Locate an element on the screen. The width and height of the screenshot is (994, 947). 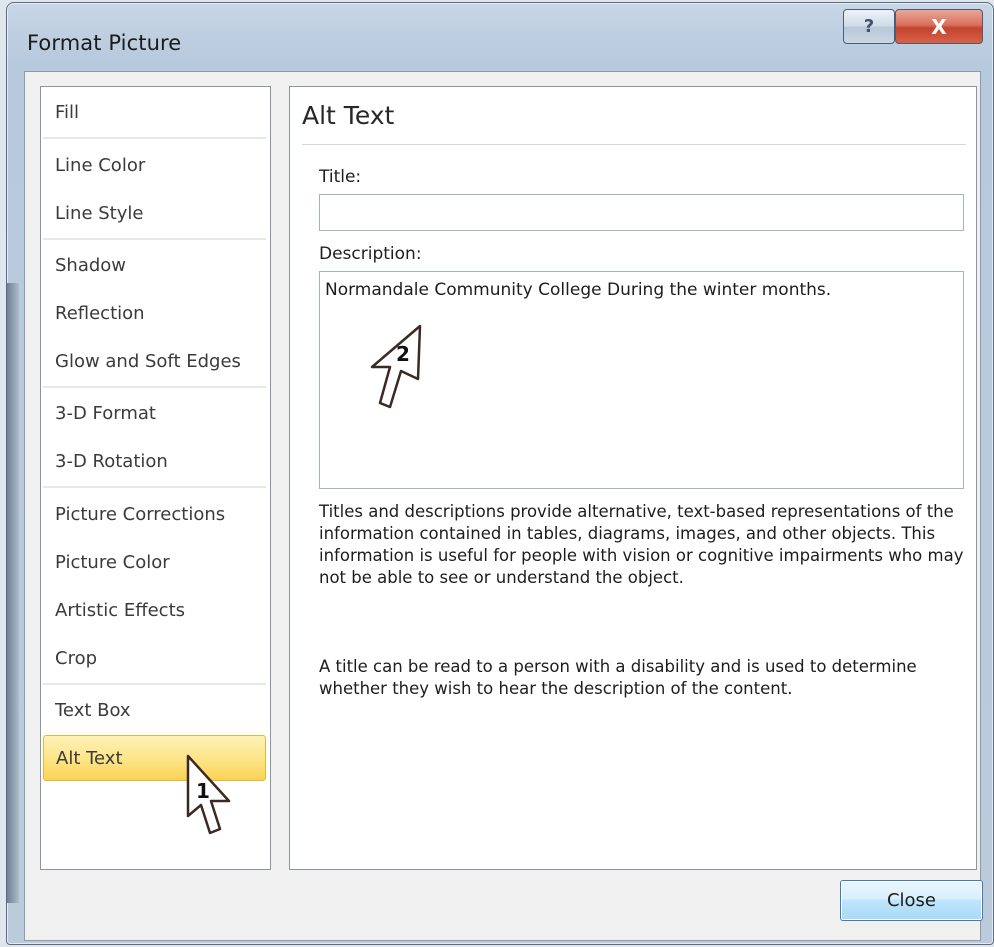
nav-item-crop: Crop is located at coordinates (154, 658).